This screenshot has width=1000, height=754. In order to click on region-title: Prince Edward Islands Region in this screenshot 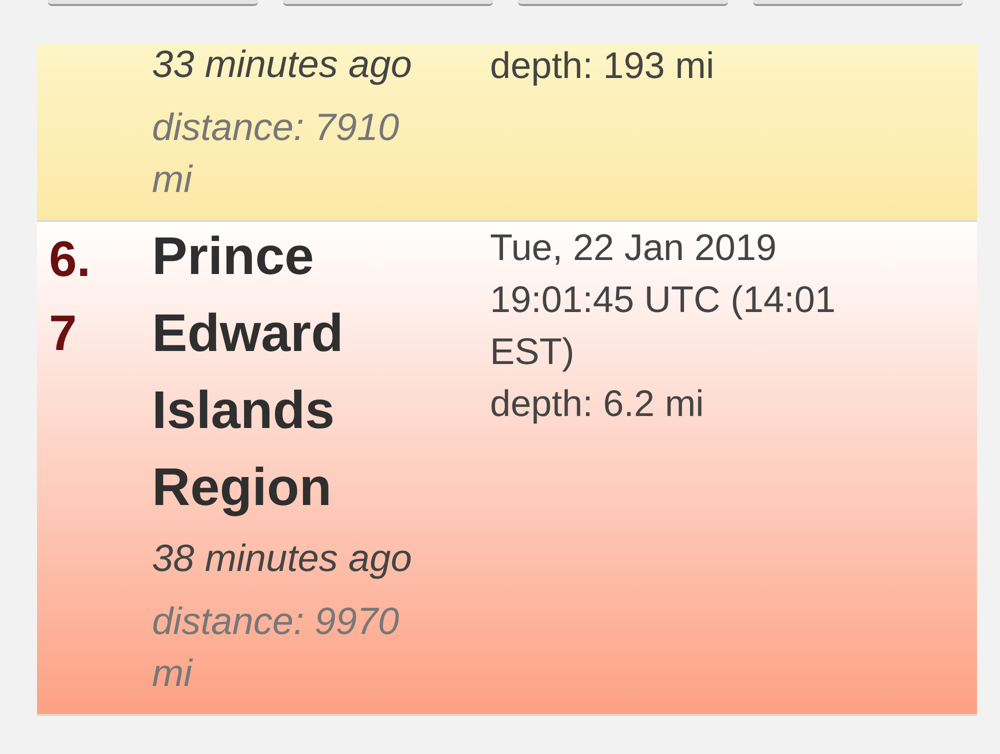, I will do `click(248, 372)`.